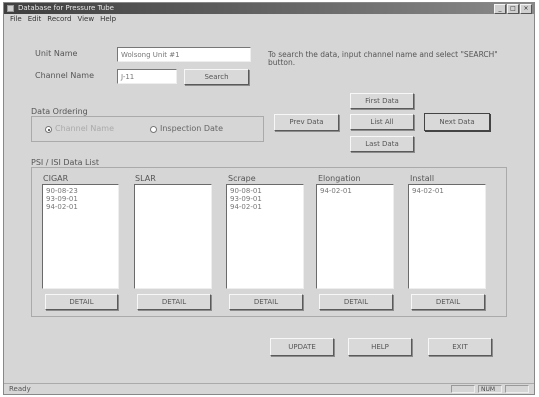  What do you see at coordinates (65, 162) in the screenshot?
I see `data-list-label: PSI / ISI Data List` at bounding box center [65, 162].